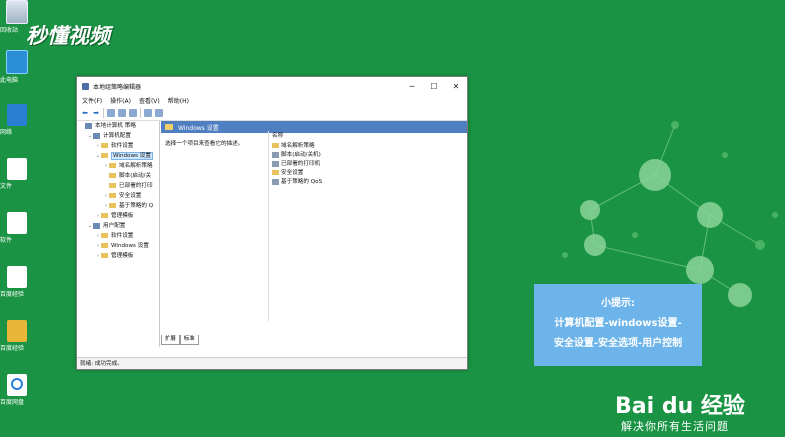 Image resolution: width=785 pixels, height=437 pixels. What do you see at coordinates (456, 86) in the screenshot?
I see `close-button: ✕` at bounding box center [456, 86].